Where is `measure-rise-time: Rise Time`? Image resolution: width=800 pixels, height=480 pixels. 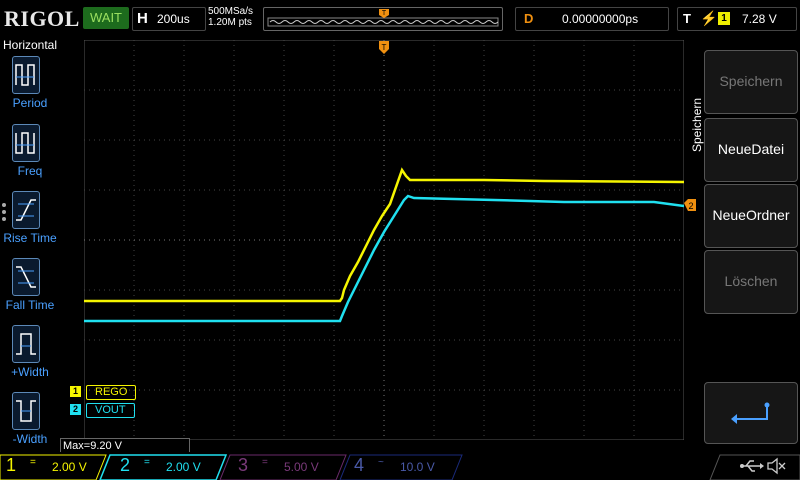 measure-rise-time: Rise Time is located at coordinates (30, 224).